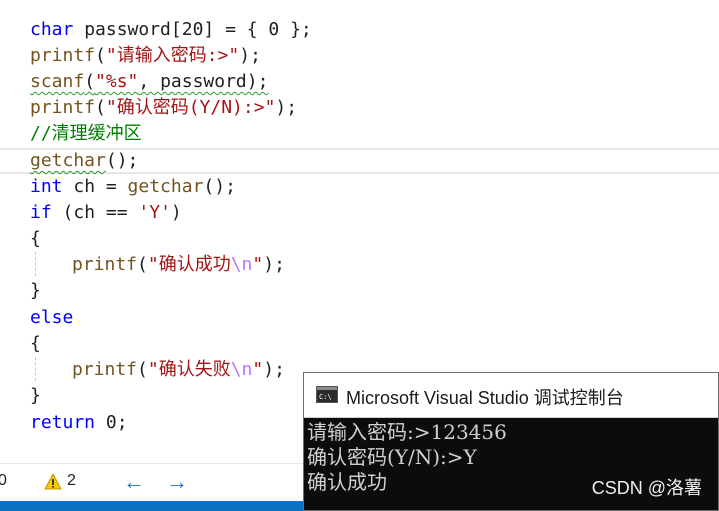 The image size is (719, 511). I want to click on warning-icon, so click(53, 482).